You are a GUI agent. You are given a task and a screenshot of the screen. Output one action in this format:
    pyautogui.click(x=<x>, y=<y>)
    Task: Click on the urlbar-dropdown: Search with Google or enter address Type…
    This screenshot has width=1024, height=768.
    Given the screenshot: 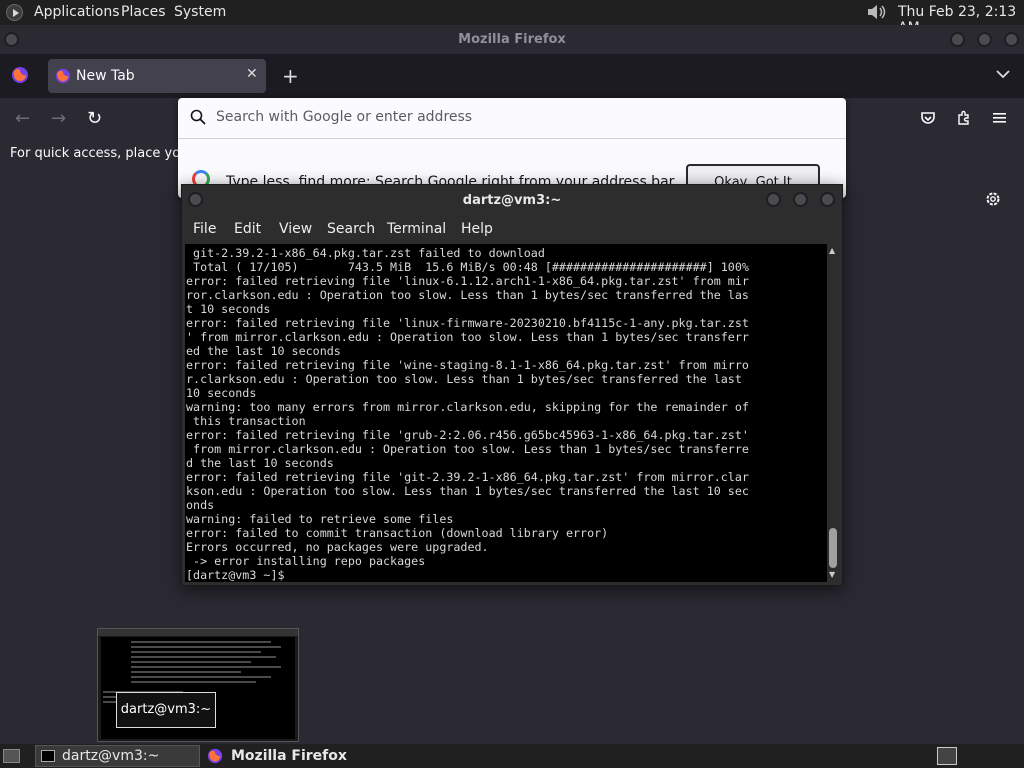 What is the action you would take?
    pyautogui.click(x=512, y=148)
    